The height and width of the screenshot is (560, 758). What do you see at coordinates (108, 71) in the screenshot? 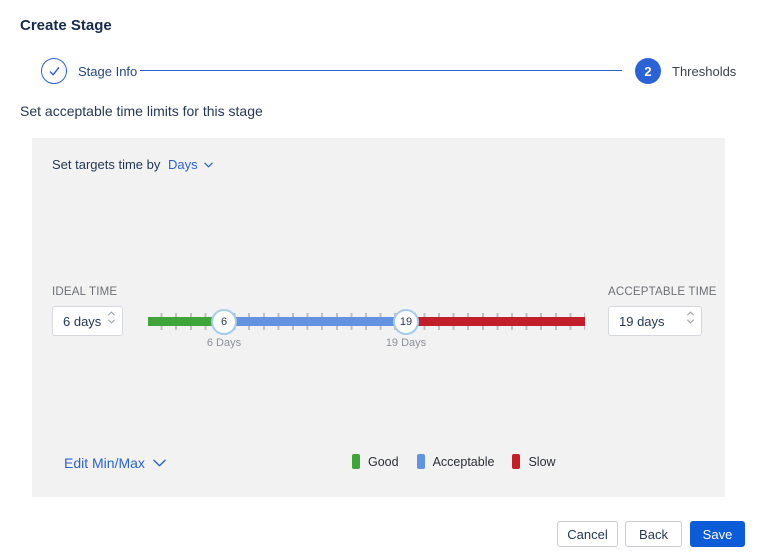
I see `stepper-step-label-stage-info: Stage Info` at bounding box center [108, 71].